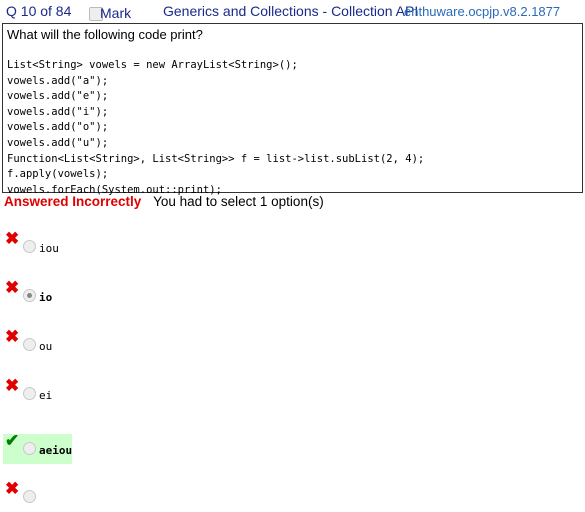 The height and width of the screenshot is (512, 585). What do you see at coordinates (37, 294) in the screenshot?
I see `answer-option: ✖ io` at bounding box center [37, 294].